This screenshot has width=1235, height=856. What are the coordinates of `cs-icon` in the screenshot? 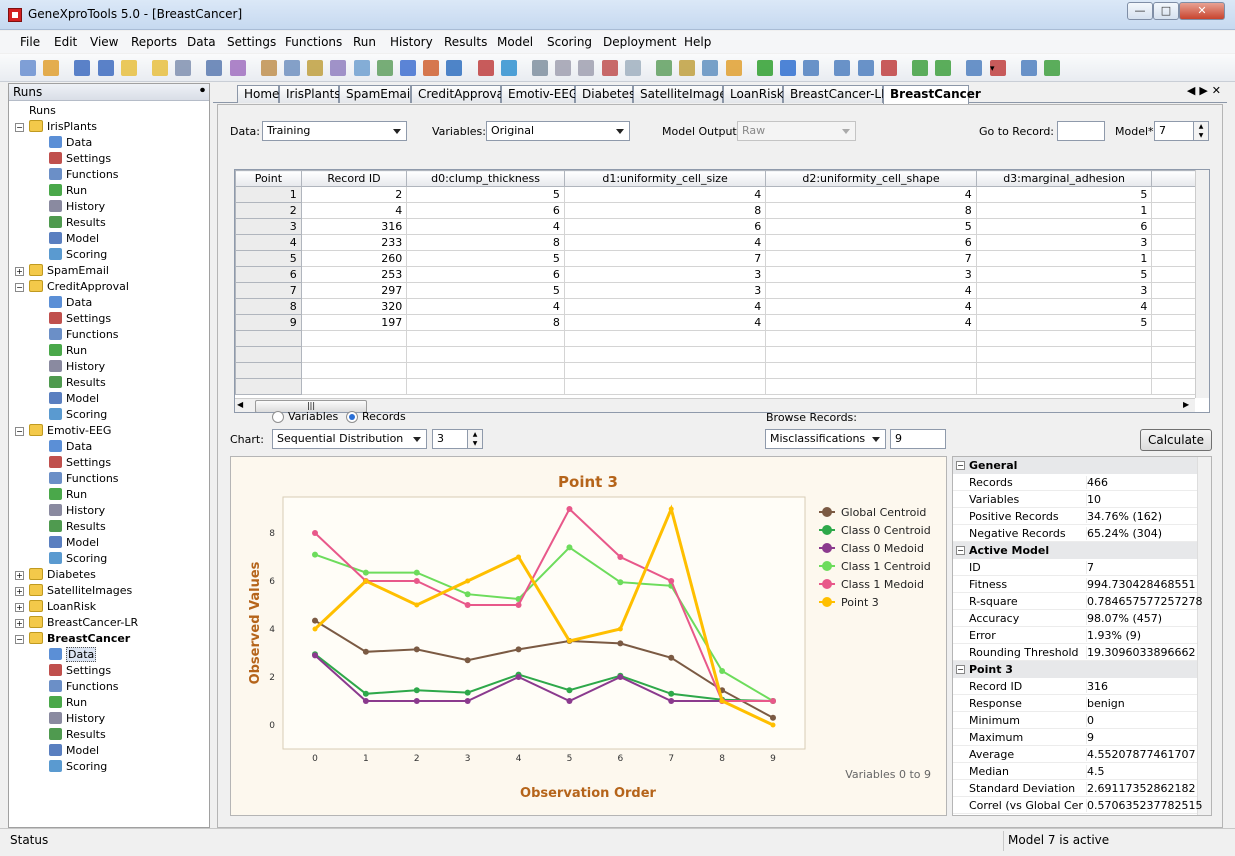 It's located at (943, 68).